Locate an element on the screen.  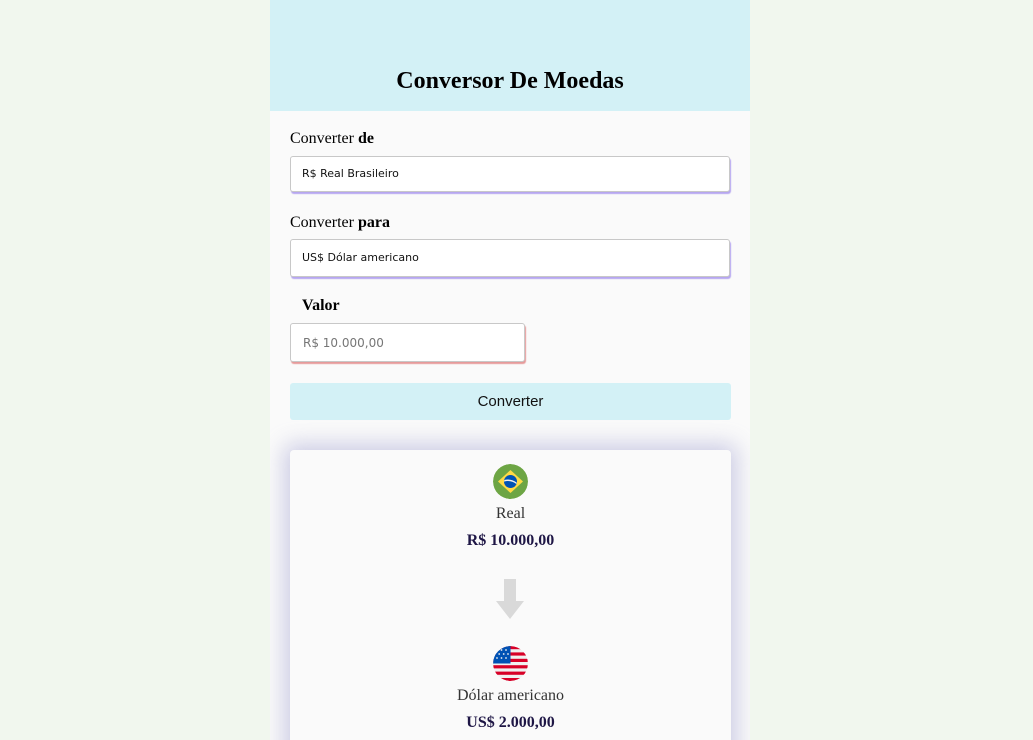
to-label-bold: para is located at coordinates (373, 222).